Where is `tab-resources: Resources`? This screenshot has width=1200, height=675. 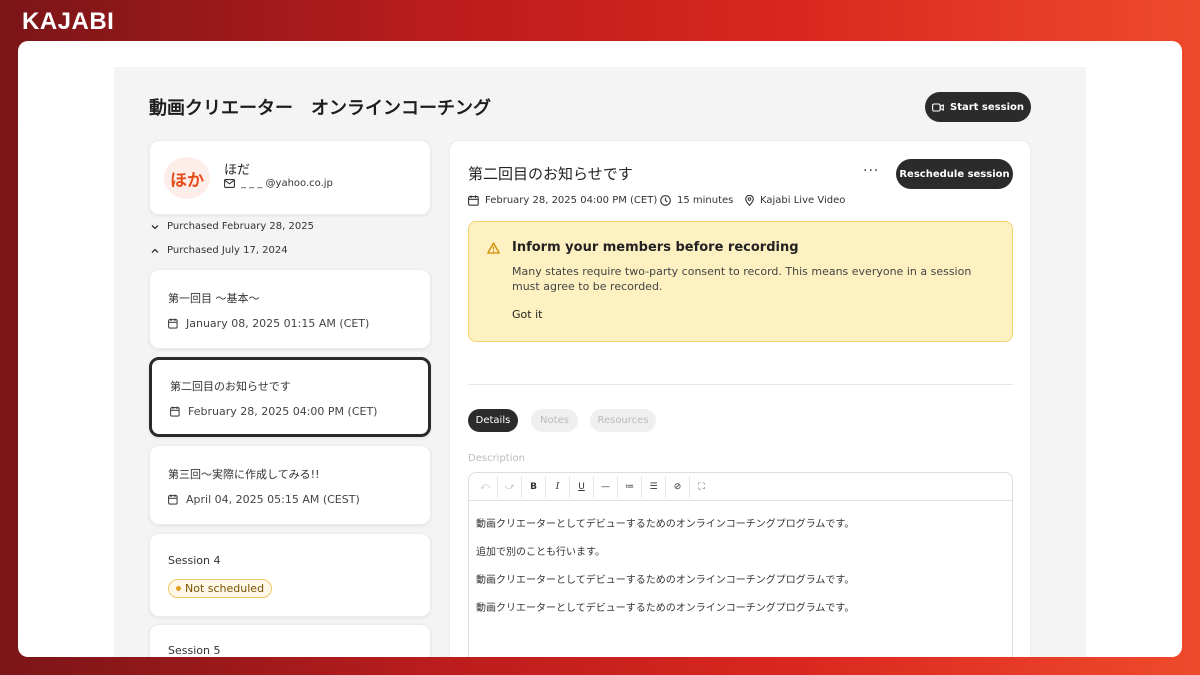
tab-resources: Resources is located at coordinates (623, 420).